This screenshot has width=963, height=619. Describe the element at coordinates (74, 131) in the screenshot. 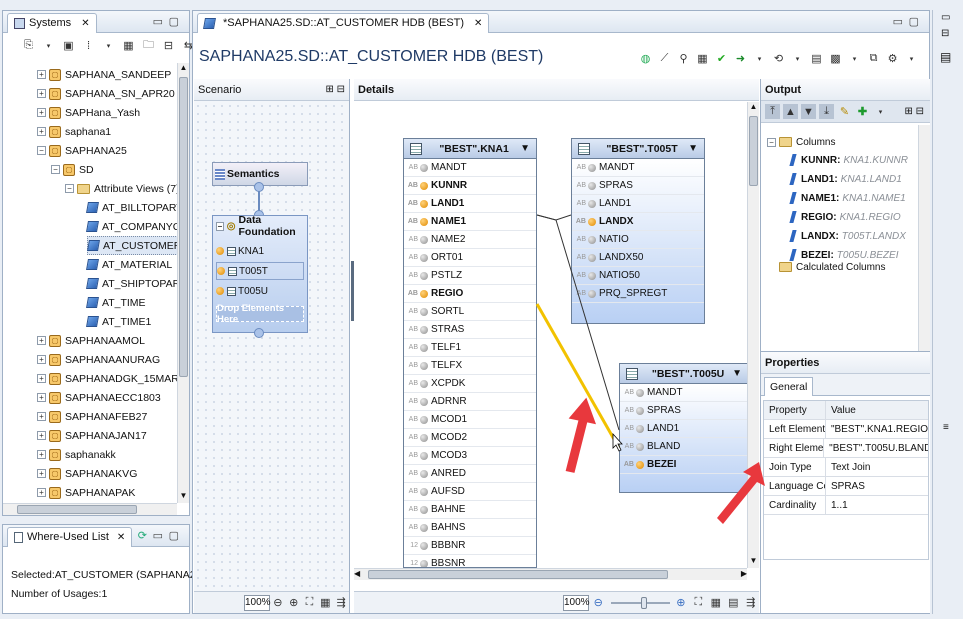

I see `tree-item: + saphana1` at that location.